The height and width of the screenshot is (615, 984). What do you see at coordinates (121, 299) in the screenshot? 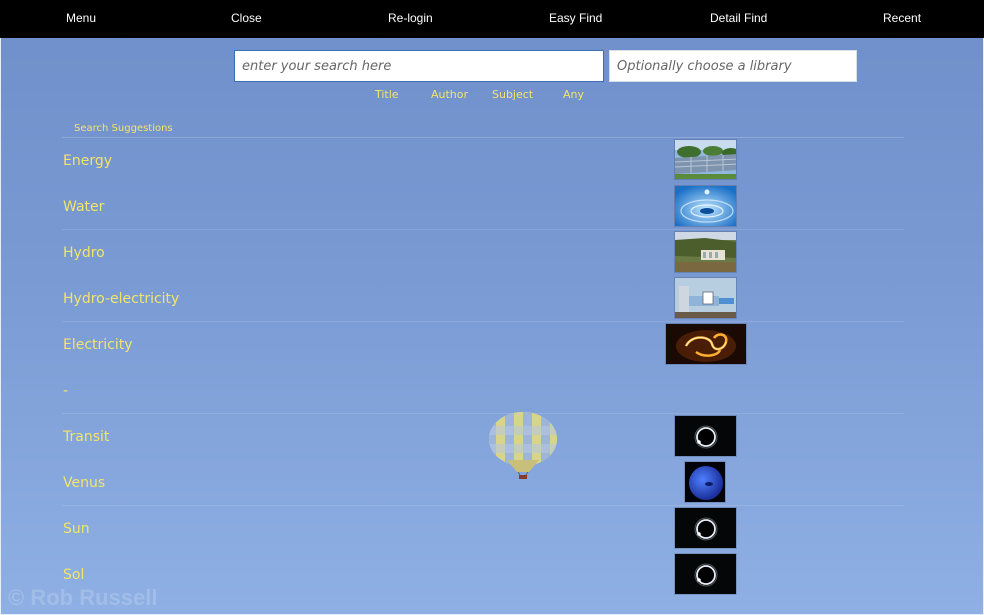
I see `suggestion-hydro-electricity: Hydro-electricity` at bounding box center [121, 299].